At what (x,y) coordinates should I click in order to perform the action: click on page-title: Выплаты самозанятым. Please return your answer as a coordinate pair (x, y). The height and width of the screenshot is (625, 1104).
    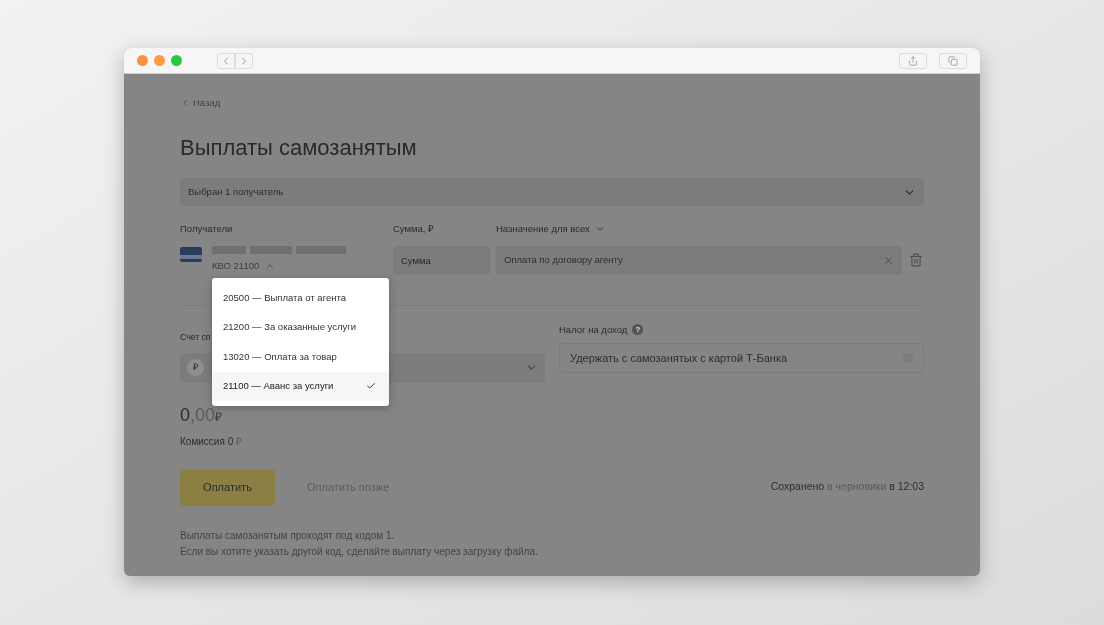
    Looking at the image, I should click on (299, 148).